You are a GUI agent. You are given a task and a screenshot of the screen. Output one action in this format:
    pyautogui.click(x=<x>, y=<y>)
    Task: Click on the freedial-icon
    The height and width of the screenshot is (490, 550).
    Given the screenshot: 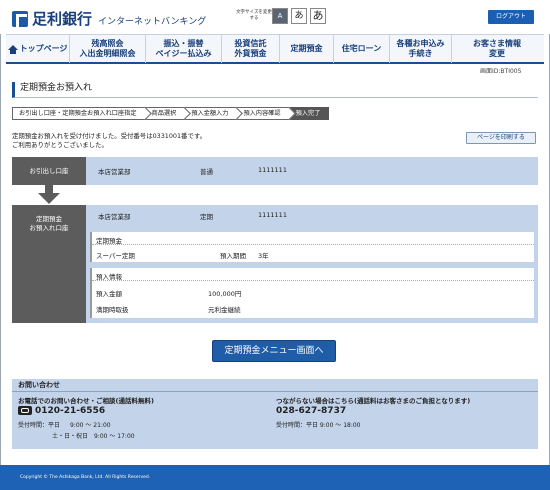 What is the action you would take?
    pyautogui.click(x=25, y=410)
    